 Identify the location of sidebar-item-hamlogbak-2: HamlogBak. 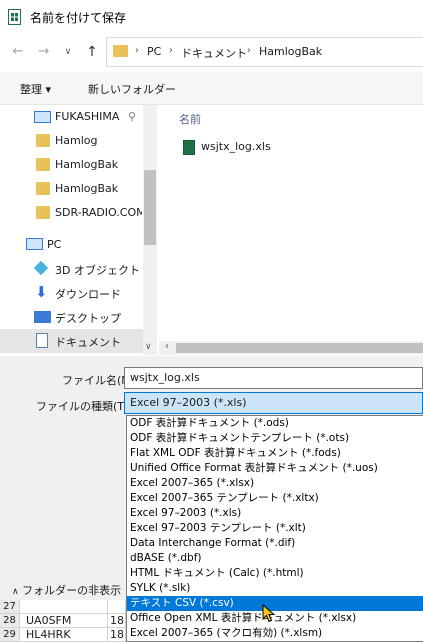
(71, 189).